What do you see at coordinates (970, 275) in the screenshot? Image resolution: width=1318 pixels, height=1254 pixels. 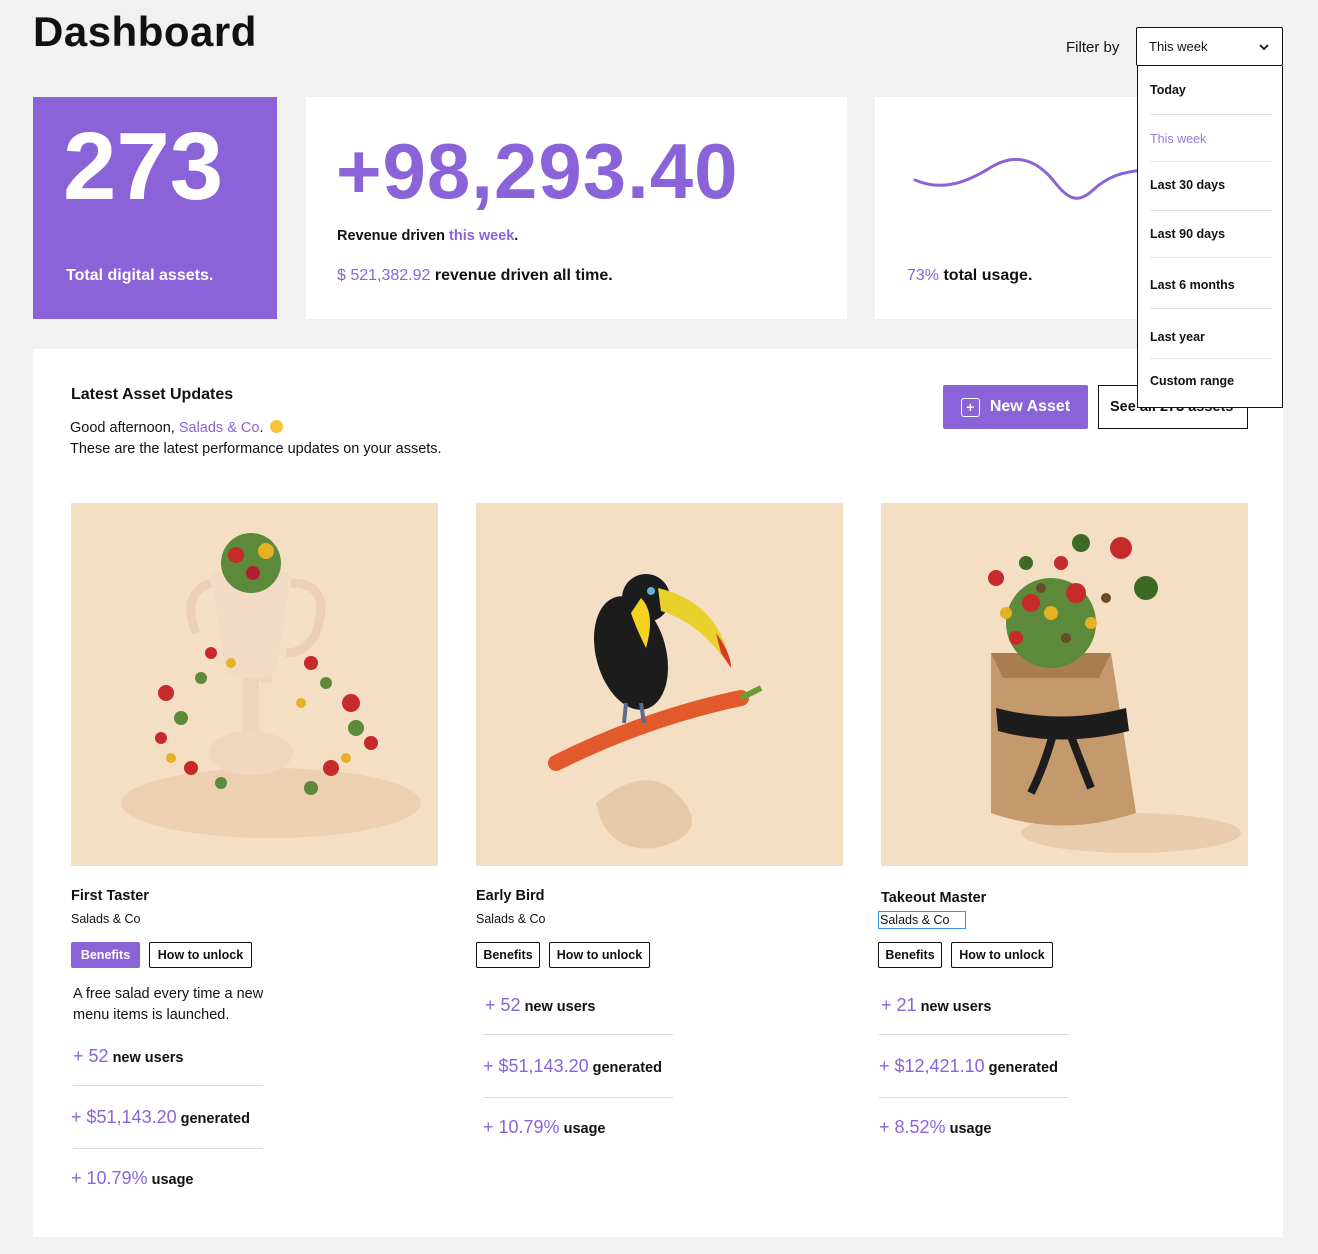 I see `usage-line: 73% total usage.` at bounding box center [970, 275].